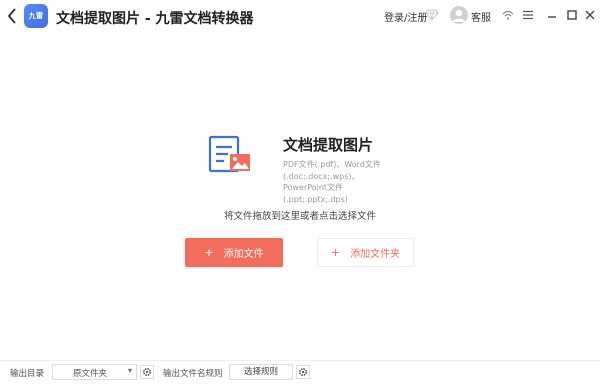 Image resolution: width=600 pixels, height=384 pixels. I want to click on add-folder-button: + 添加文件夹, so click(365, 252).